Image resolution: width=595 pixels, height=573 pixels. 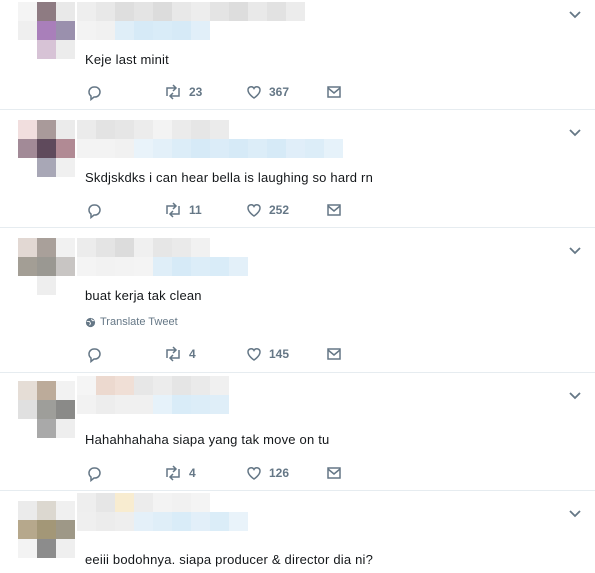 I want to click on like-count: 126, so click(x=279, y=473).